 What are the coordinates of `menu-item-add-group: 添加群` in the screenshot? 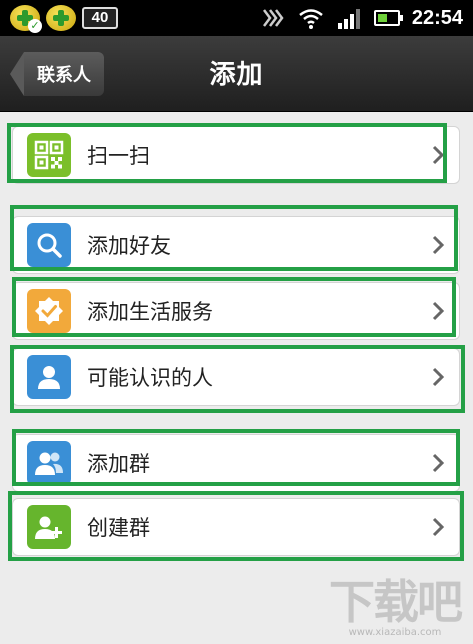 It's located at (236, 463).